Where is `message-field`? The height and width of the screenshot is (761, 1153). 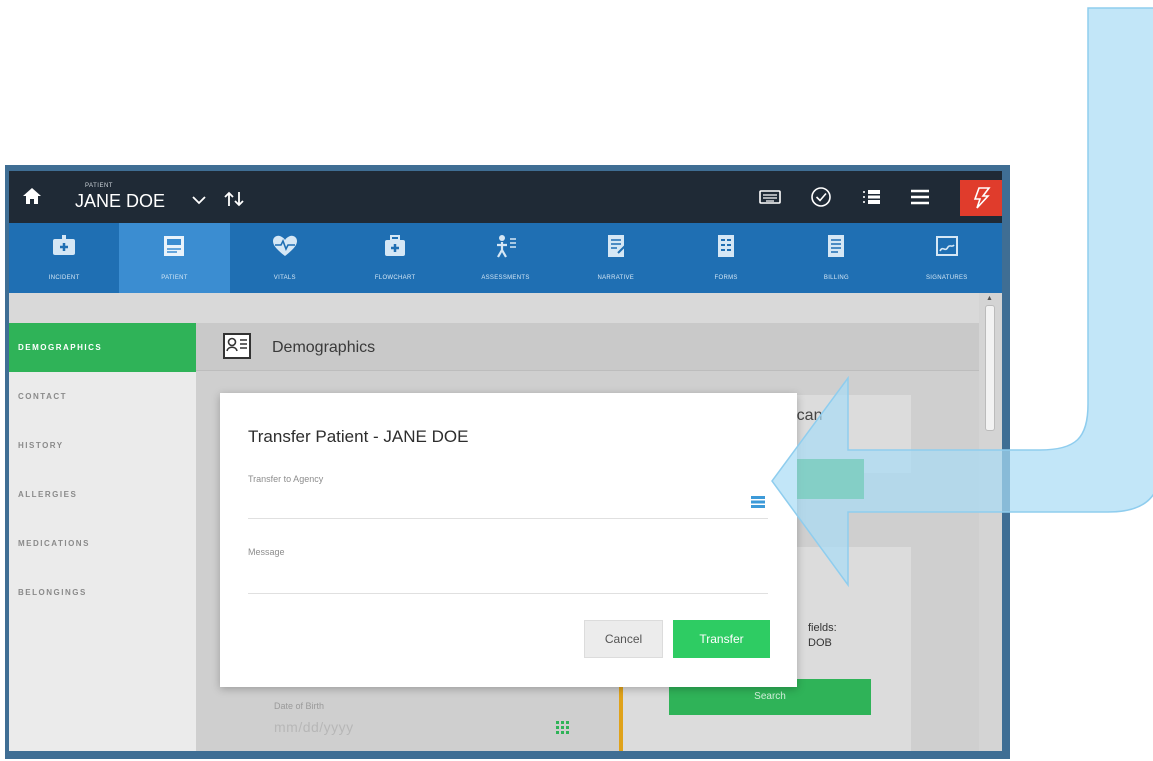 message-field is located at coordinates (508, 593).